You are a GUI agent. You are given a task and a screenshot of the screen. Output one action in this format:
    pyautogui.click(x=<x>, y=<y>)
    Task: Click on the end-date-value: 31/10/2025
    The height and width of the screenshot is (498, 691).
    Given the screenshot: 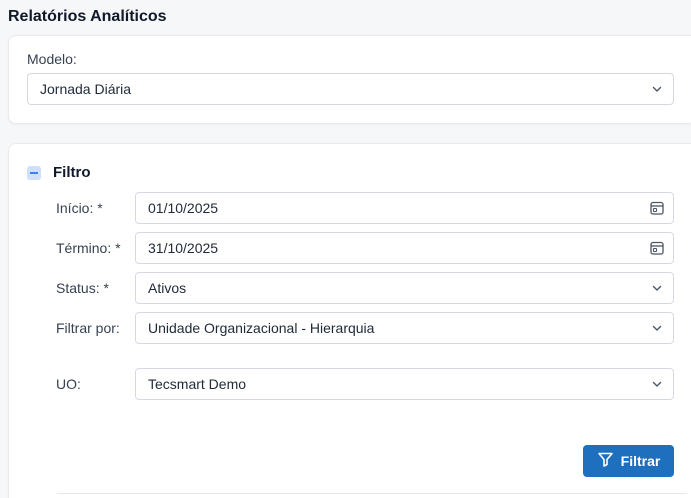 What is the action you would take?
    pyautogui.click(x=183, y=248)
    